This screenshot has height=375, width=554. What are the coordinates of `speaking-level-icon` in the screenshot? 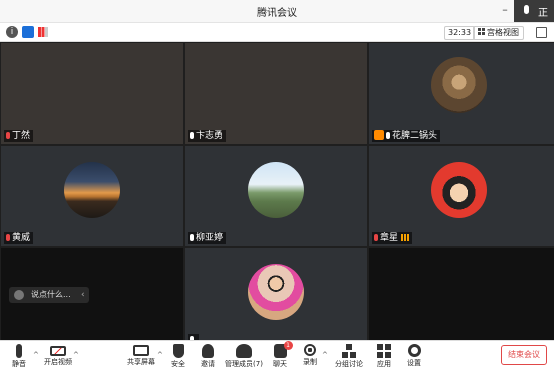 It's located at (405, 237).